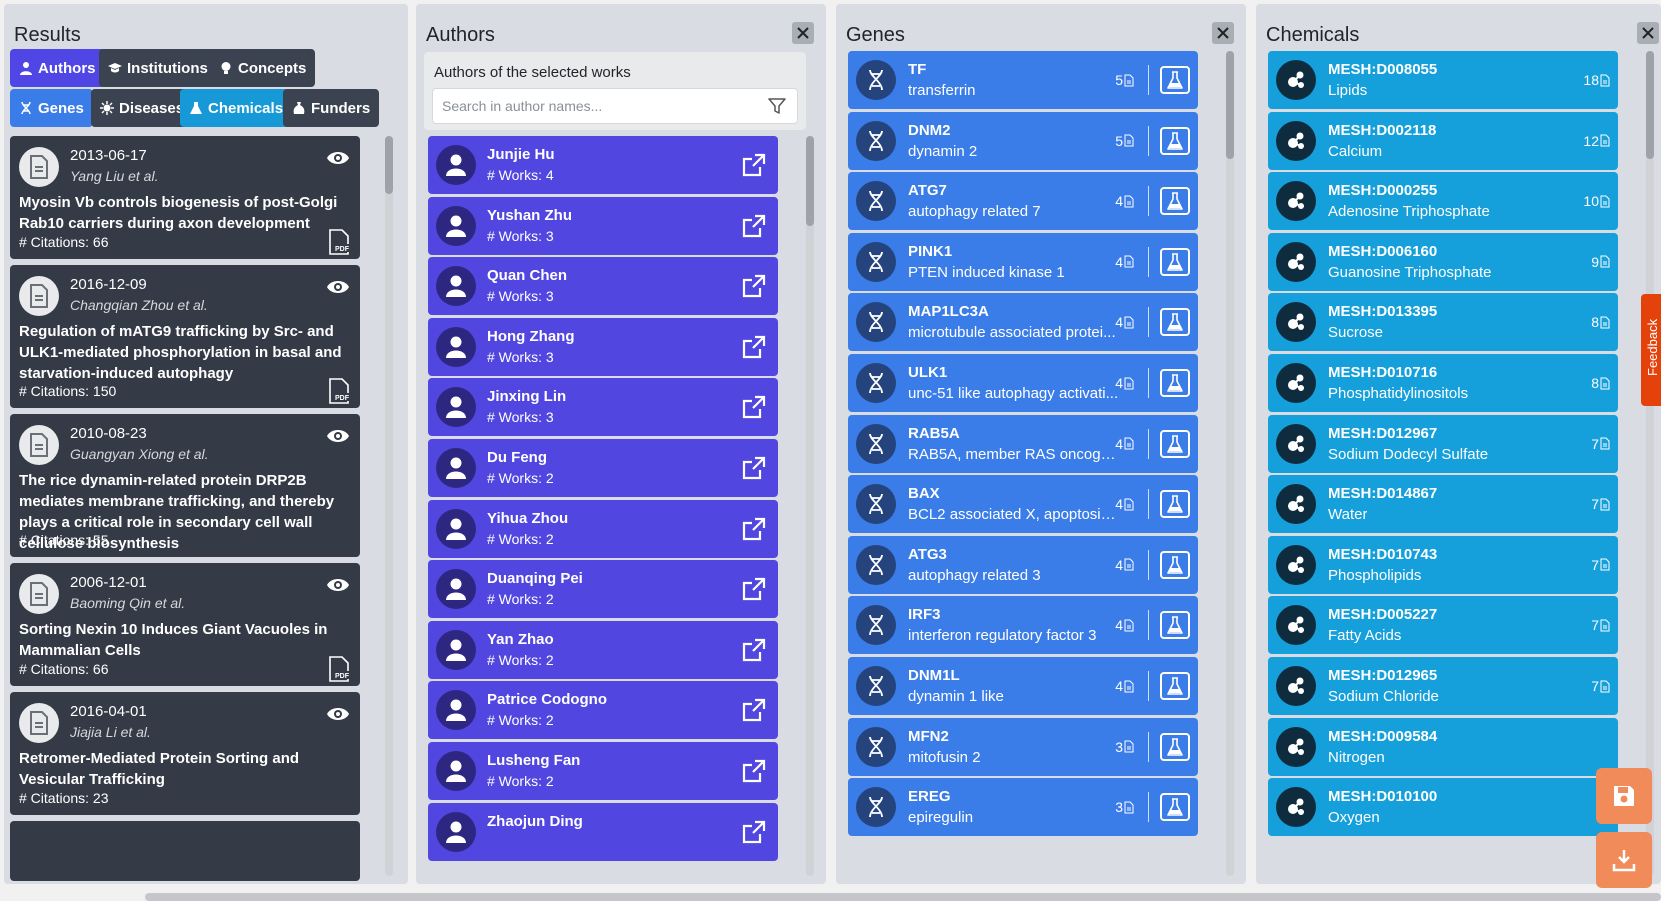 The width and height of the screenshot is (1661, 901). What do you see at coordinates (1443, 746) in the screenshot?
I see `chemical-item: MESH:D009584 Nitrogen` at bounding box center [1443, 746].